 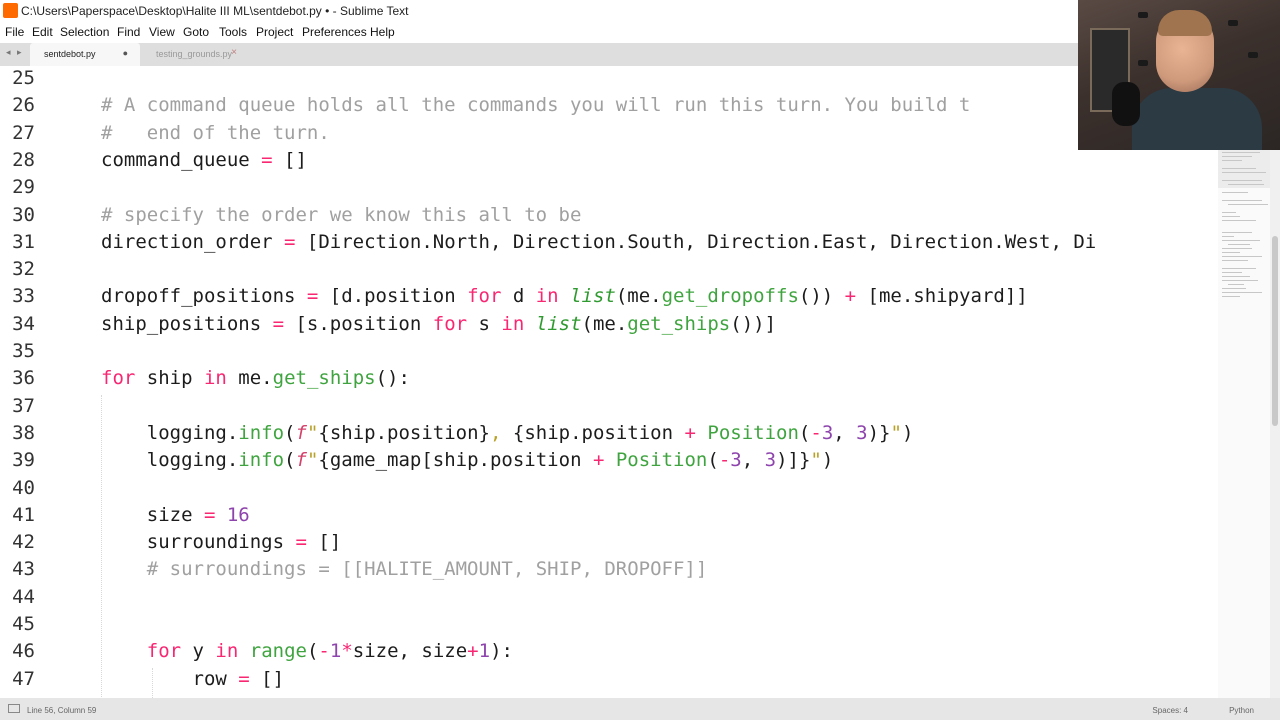 What do you see at coordinates (1197, 119) in the screenshot?
I see `webcam-person-body` at bounding box center [1197, 119].